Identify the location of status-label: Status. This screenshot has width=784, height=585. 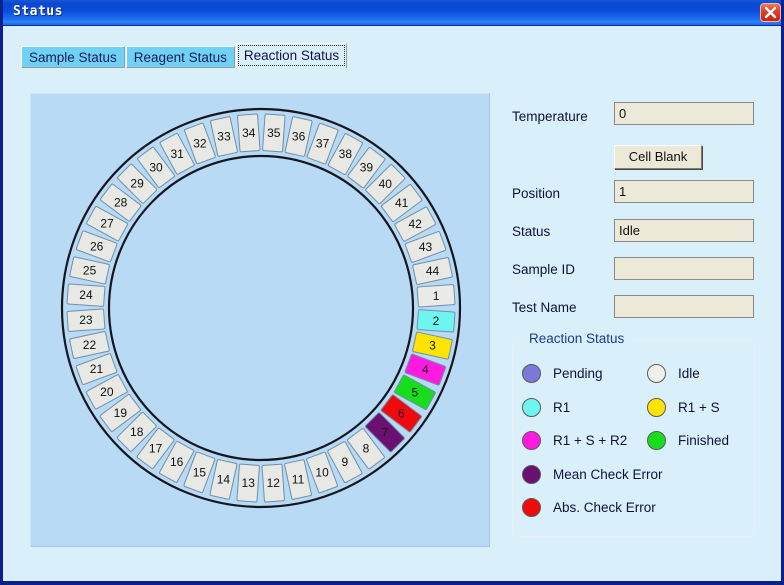
(531, 231).